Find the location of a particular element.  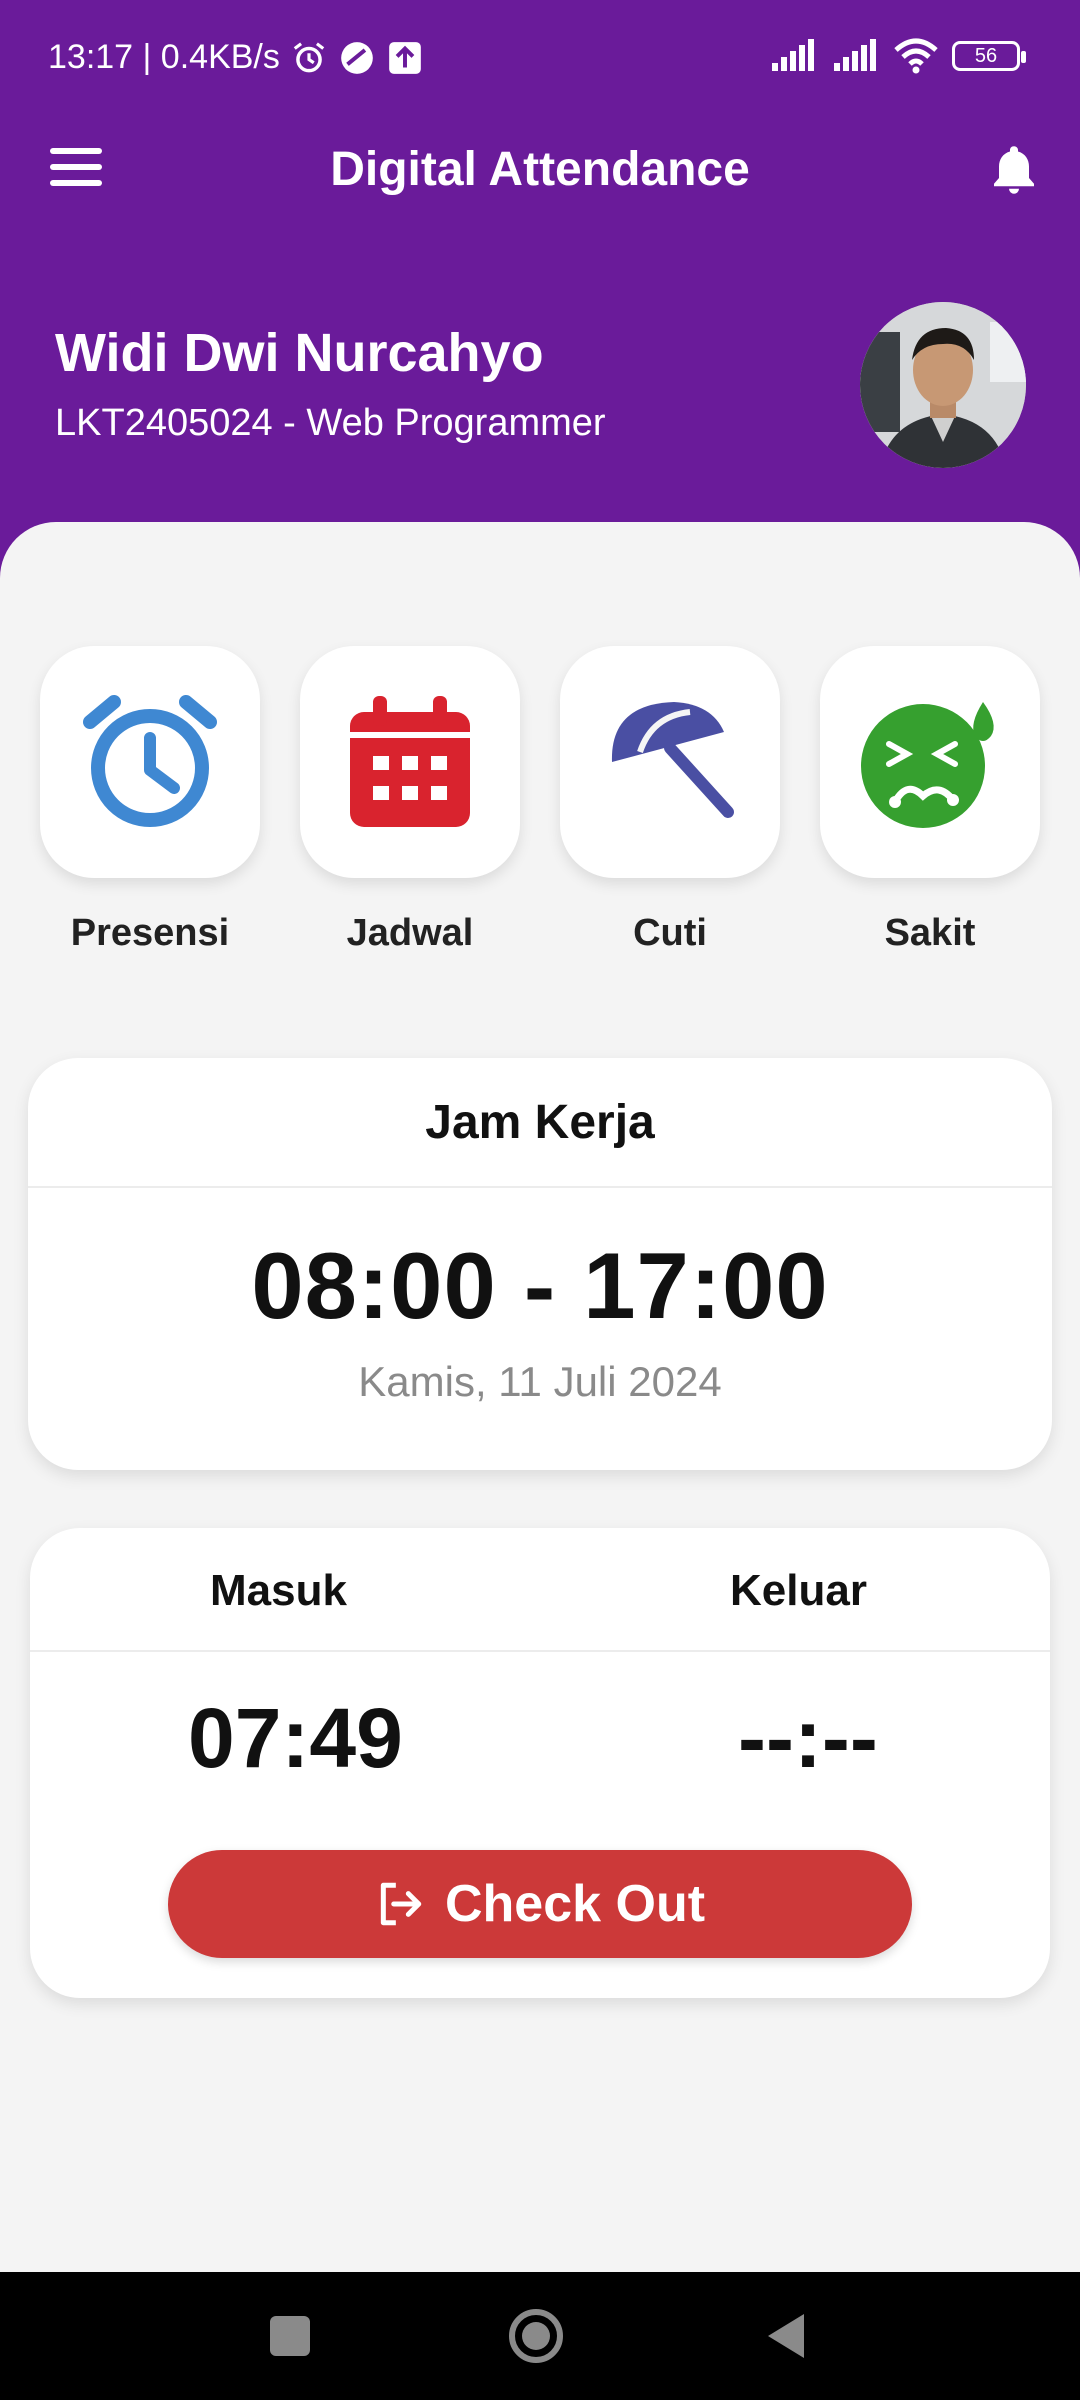

app-bar: Digital Attendance is located at coordinates (540, 170).